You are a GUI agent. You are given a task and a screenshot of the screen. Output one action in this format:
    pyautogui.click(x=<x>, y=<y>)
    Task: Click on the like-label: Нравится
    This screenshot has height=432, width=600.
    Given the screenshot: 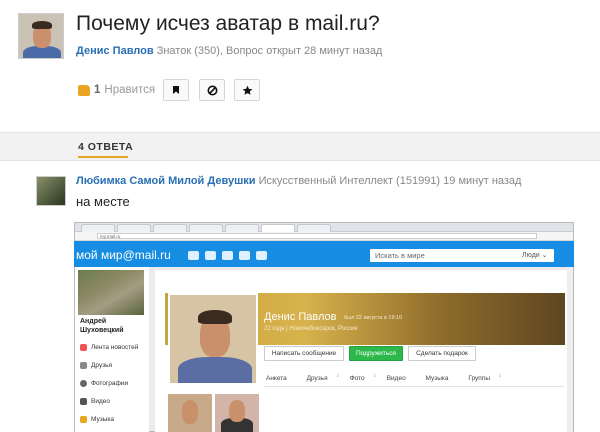 What is the action you would take?
    pyautogui.click(x=130, y=90)
    